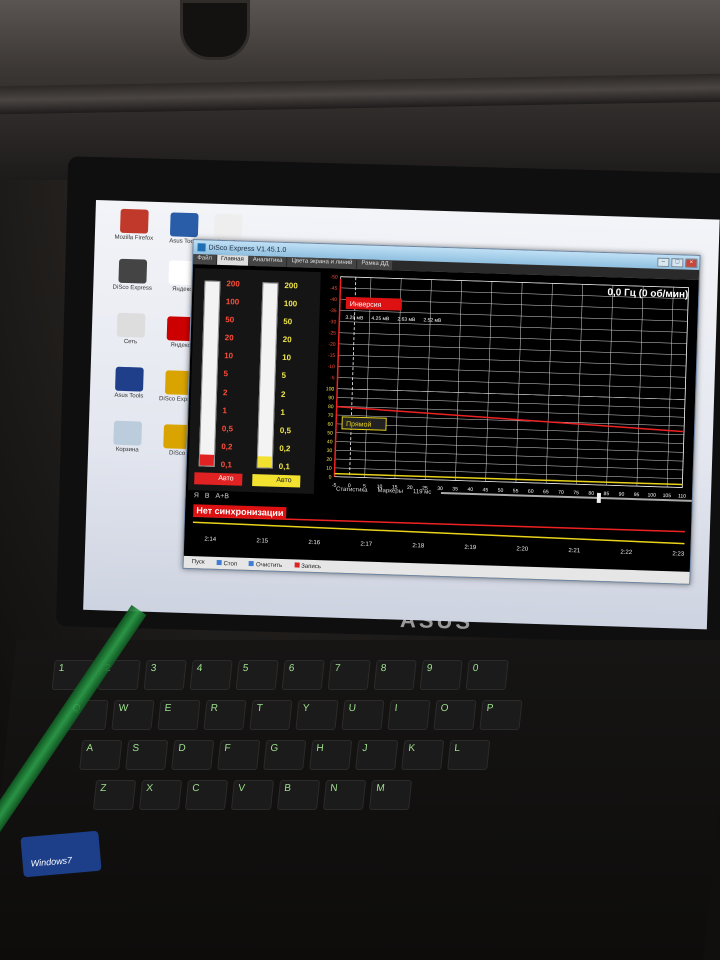 The height and width of the screenshot is (960, 720). Describe the element at coordinates (566, 497) in the screenshot. I see `time-slider` at that location.